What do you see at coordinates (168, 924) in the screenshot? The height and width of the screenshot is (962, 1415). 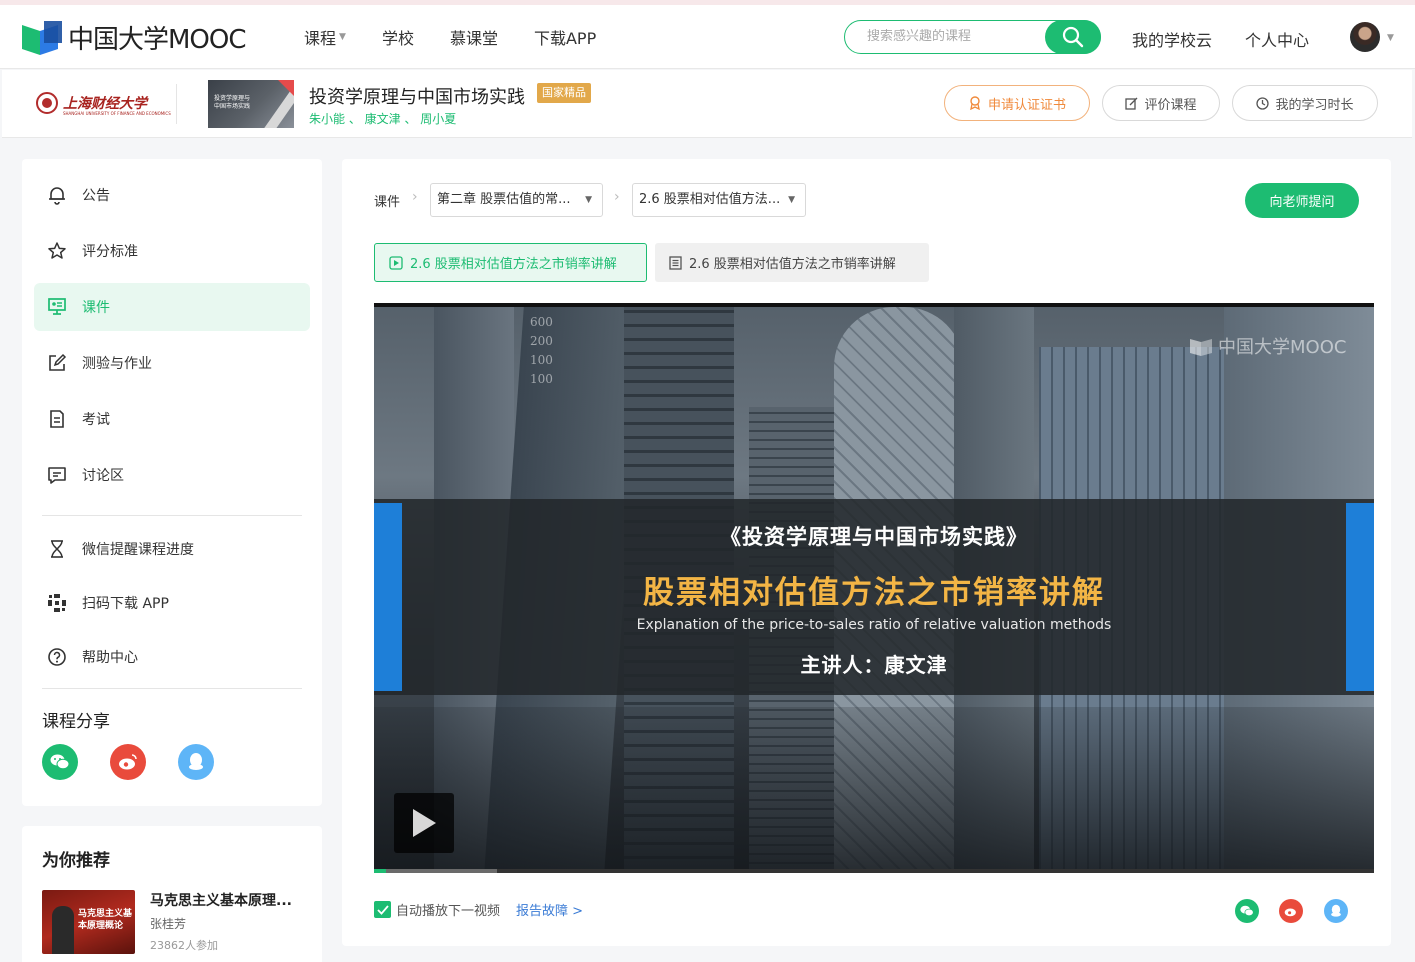 I see `recommend-teacher: 张桂芳` at bounding box center [168, 924].